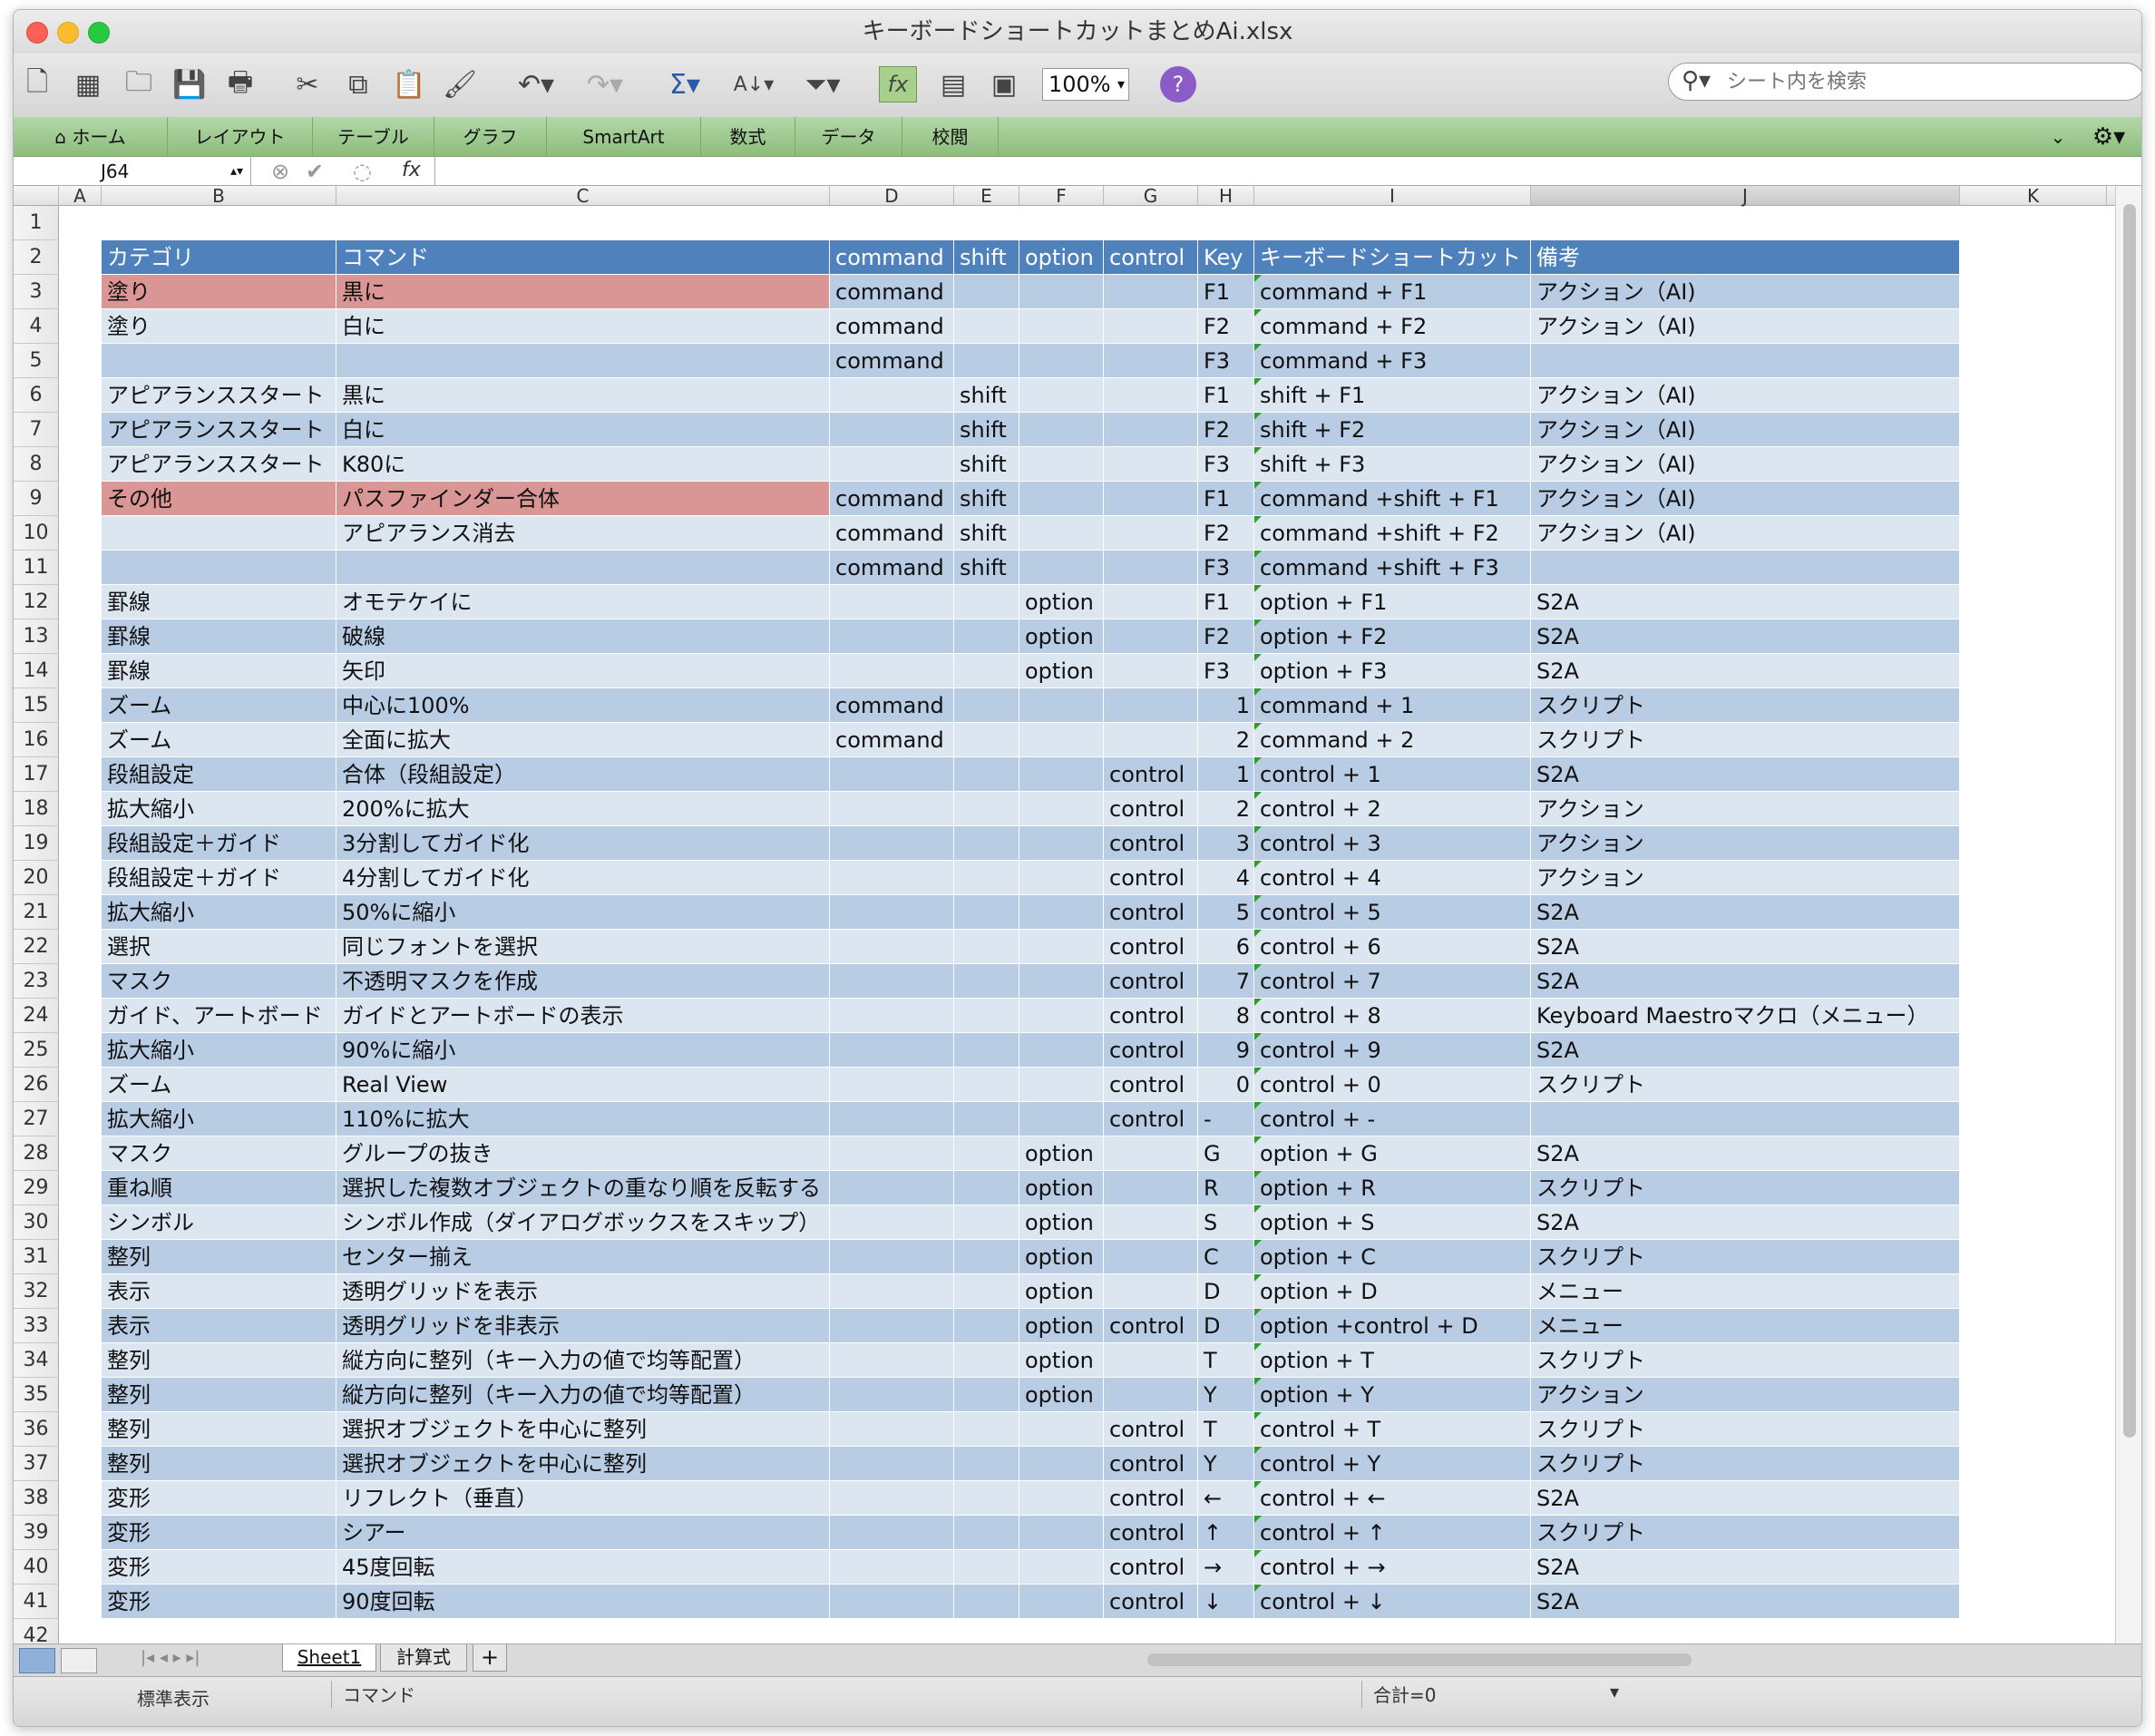 This screenshot has width=2155, height=1736. I want to click on table-cell: 200%に拡大, so click(583, 809).